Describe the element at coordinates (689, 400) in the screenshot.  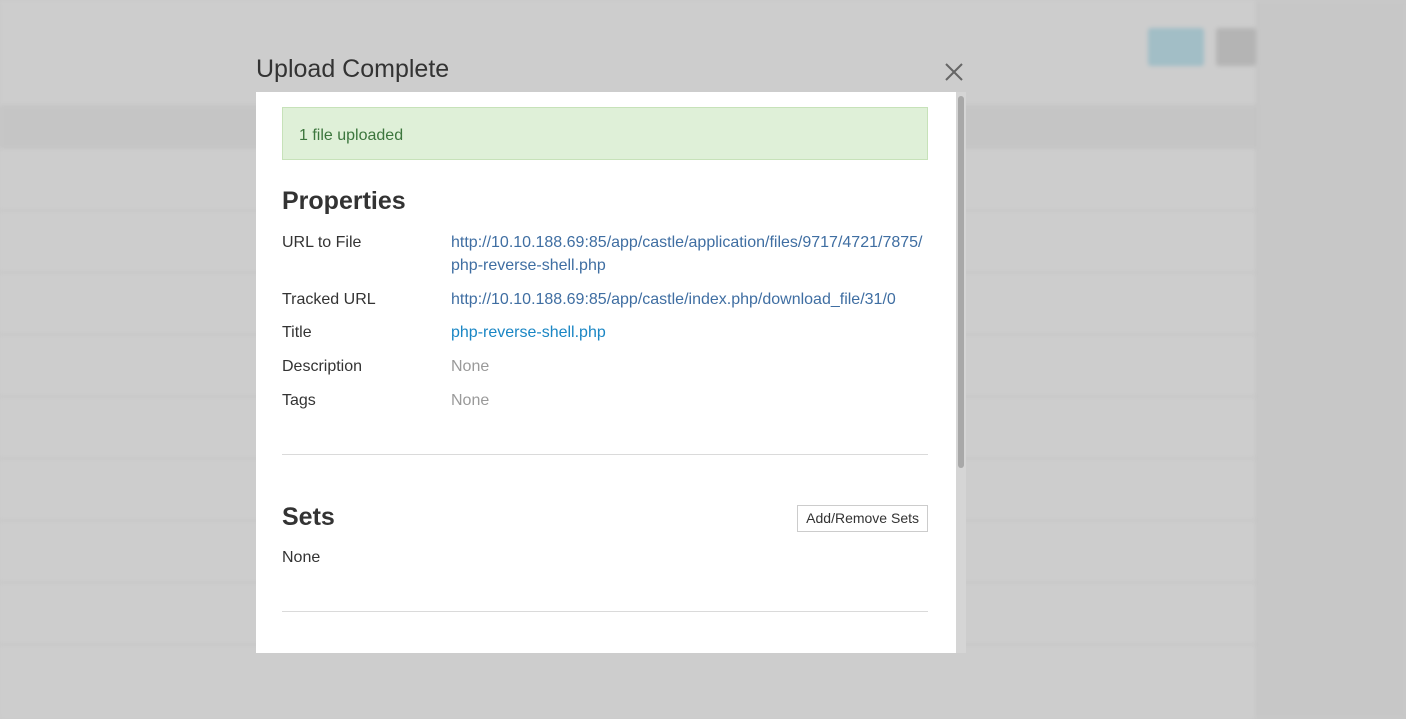
I see `tags-value: None` at that location.